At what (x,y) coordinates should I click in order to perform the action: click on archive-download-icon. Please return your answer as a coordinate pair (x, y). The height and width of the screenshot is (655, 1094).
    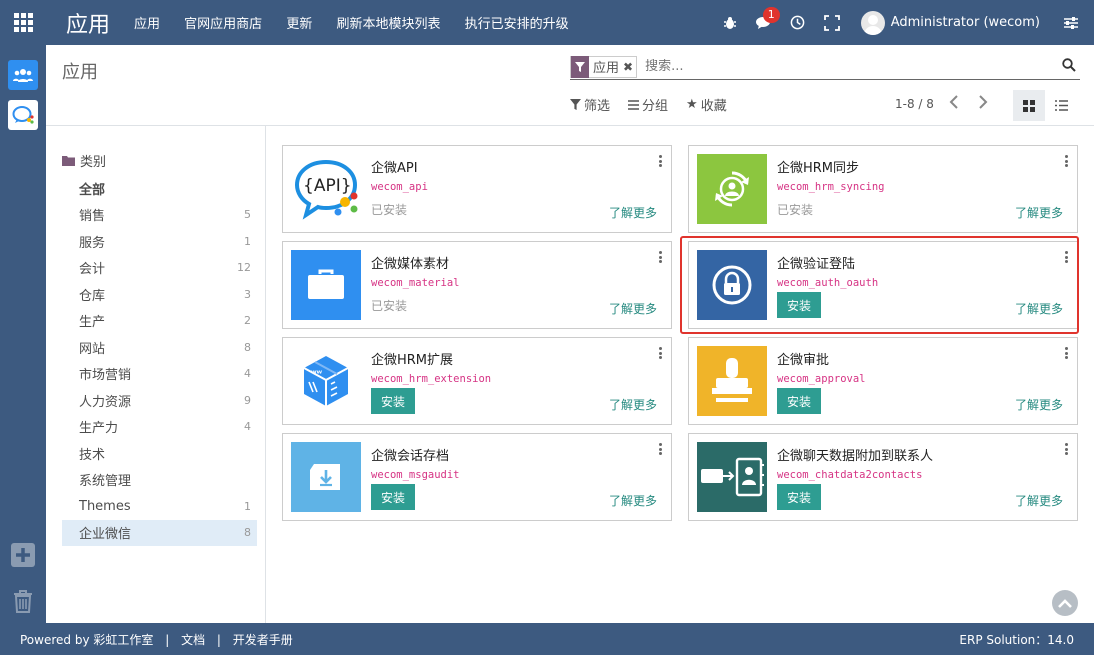
    Looking at the image, I should click on (326, 477).